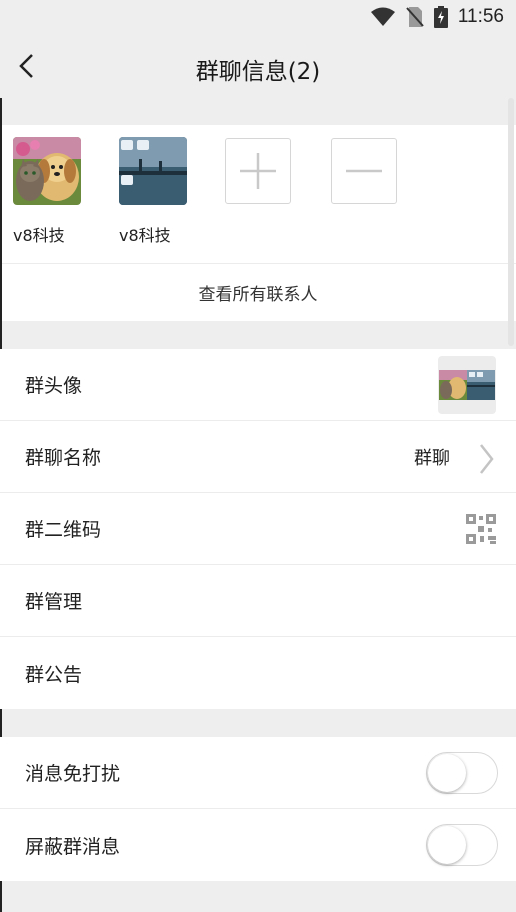 This screenshot has height=912, width=516. I want to click on plus-icon, so click(258, 171).